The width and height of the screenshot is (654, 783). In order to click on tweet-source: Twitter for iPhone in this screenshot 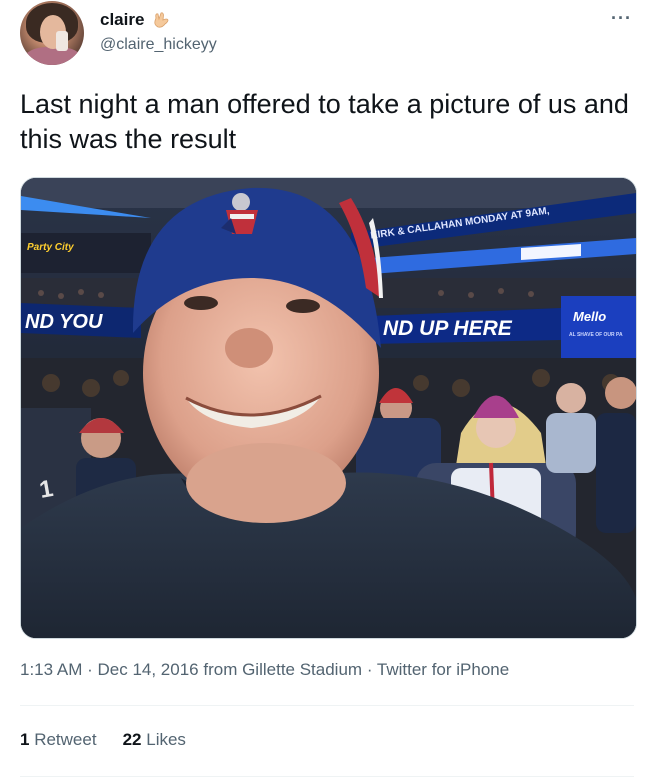, I will do `click(443, 669)`.